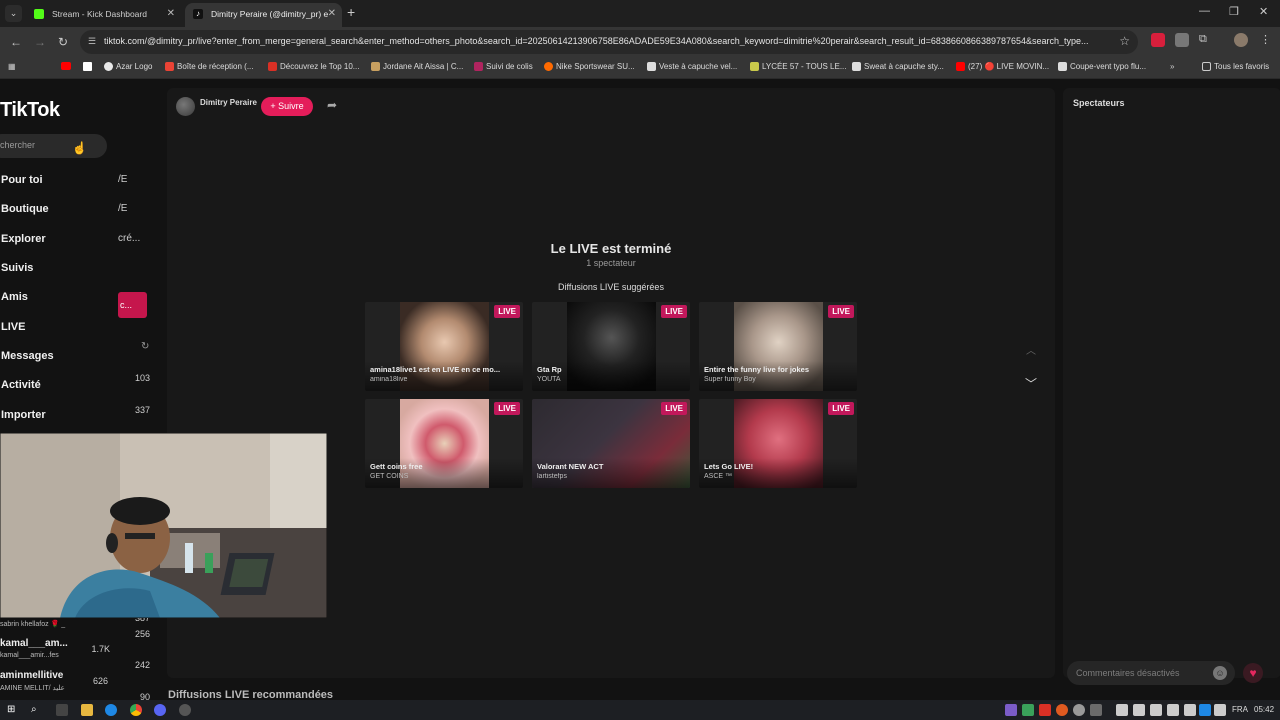 The height and width of the screenshot is (720, 1280). I want to click on more-menu-icon: ⋮, so click(1267, 40).